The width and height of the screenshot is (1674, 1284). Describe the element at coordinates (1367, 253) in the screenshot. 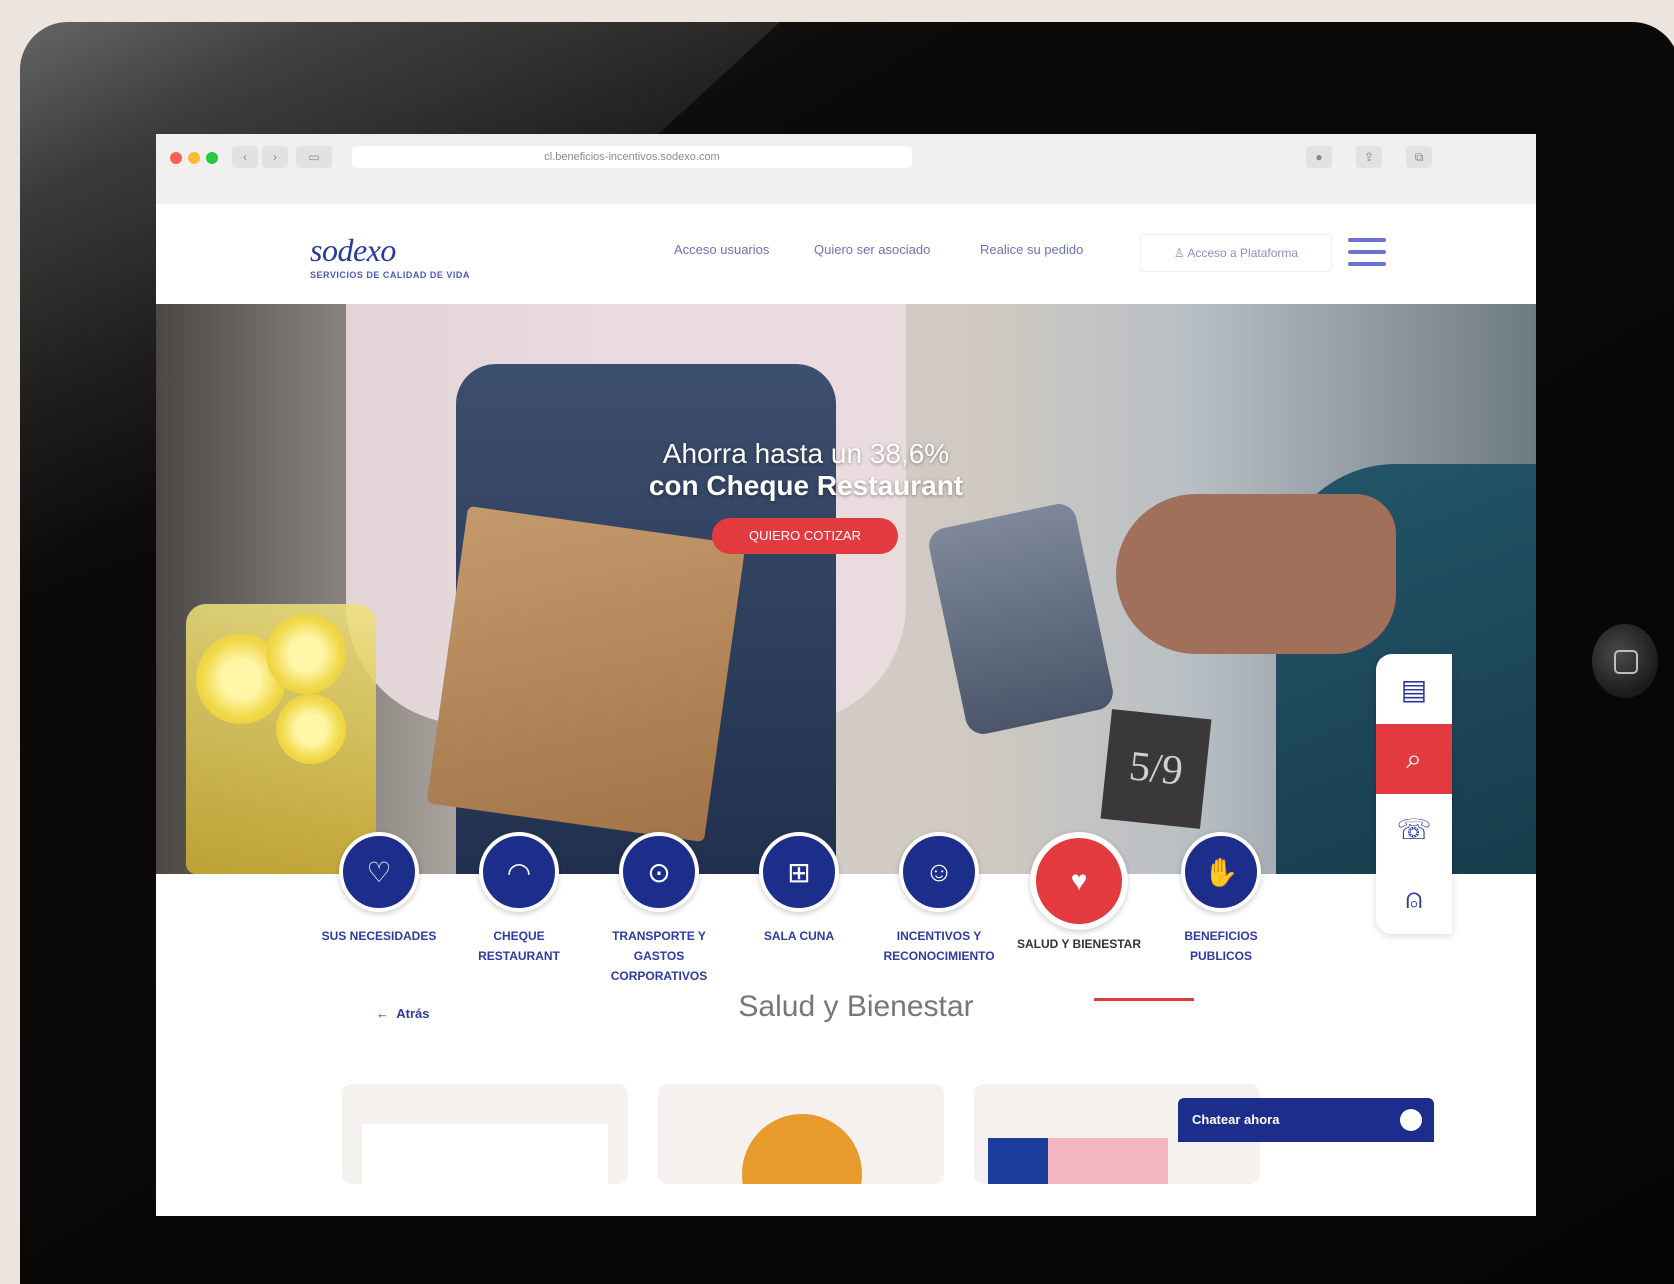

I see `hamburger-menu-icon` at that location.